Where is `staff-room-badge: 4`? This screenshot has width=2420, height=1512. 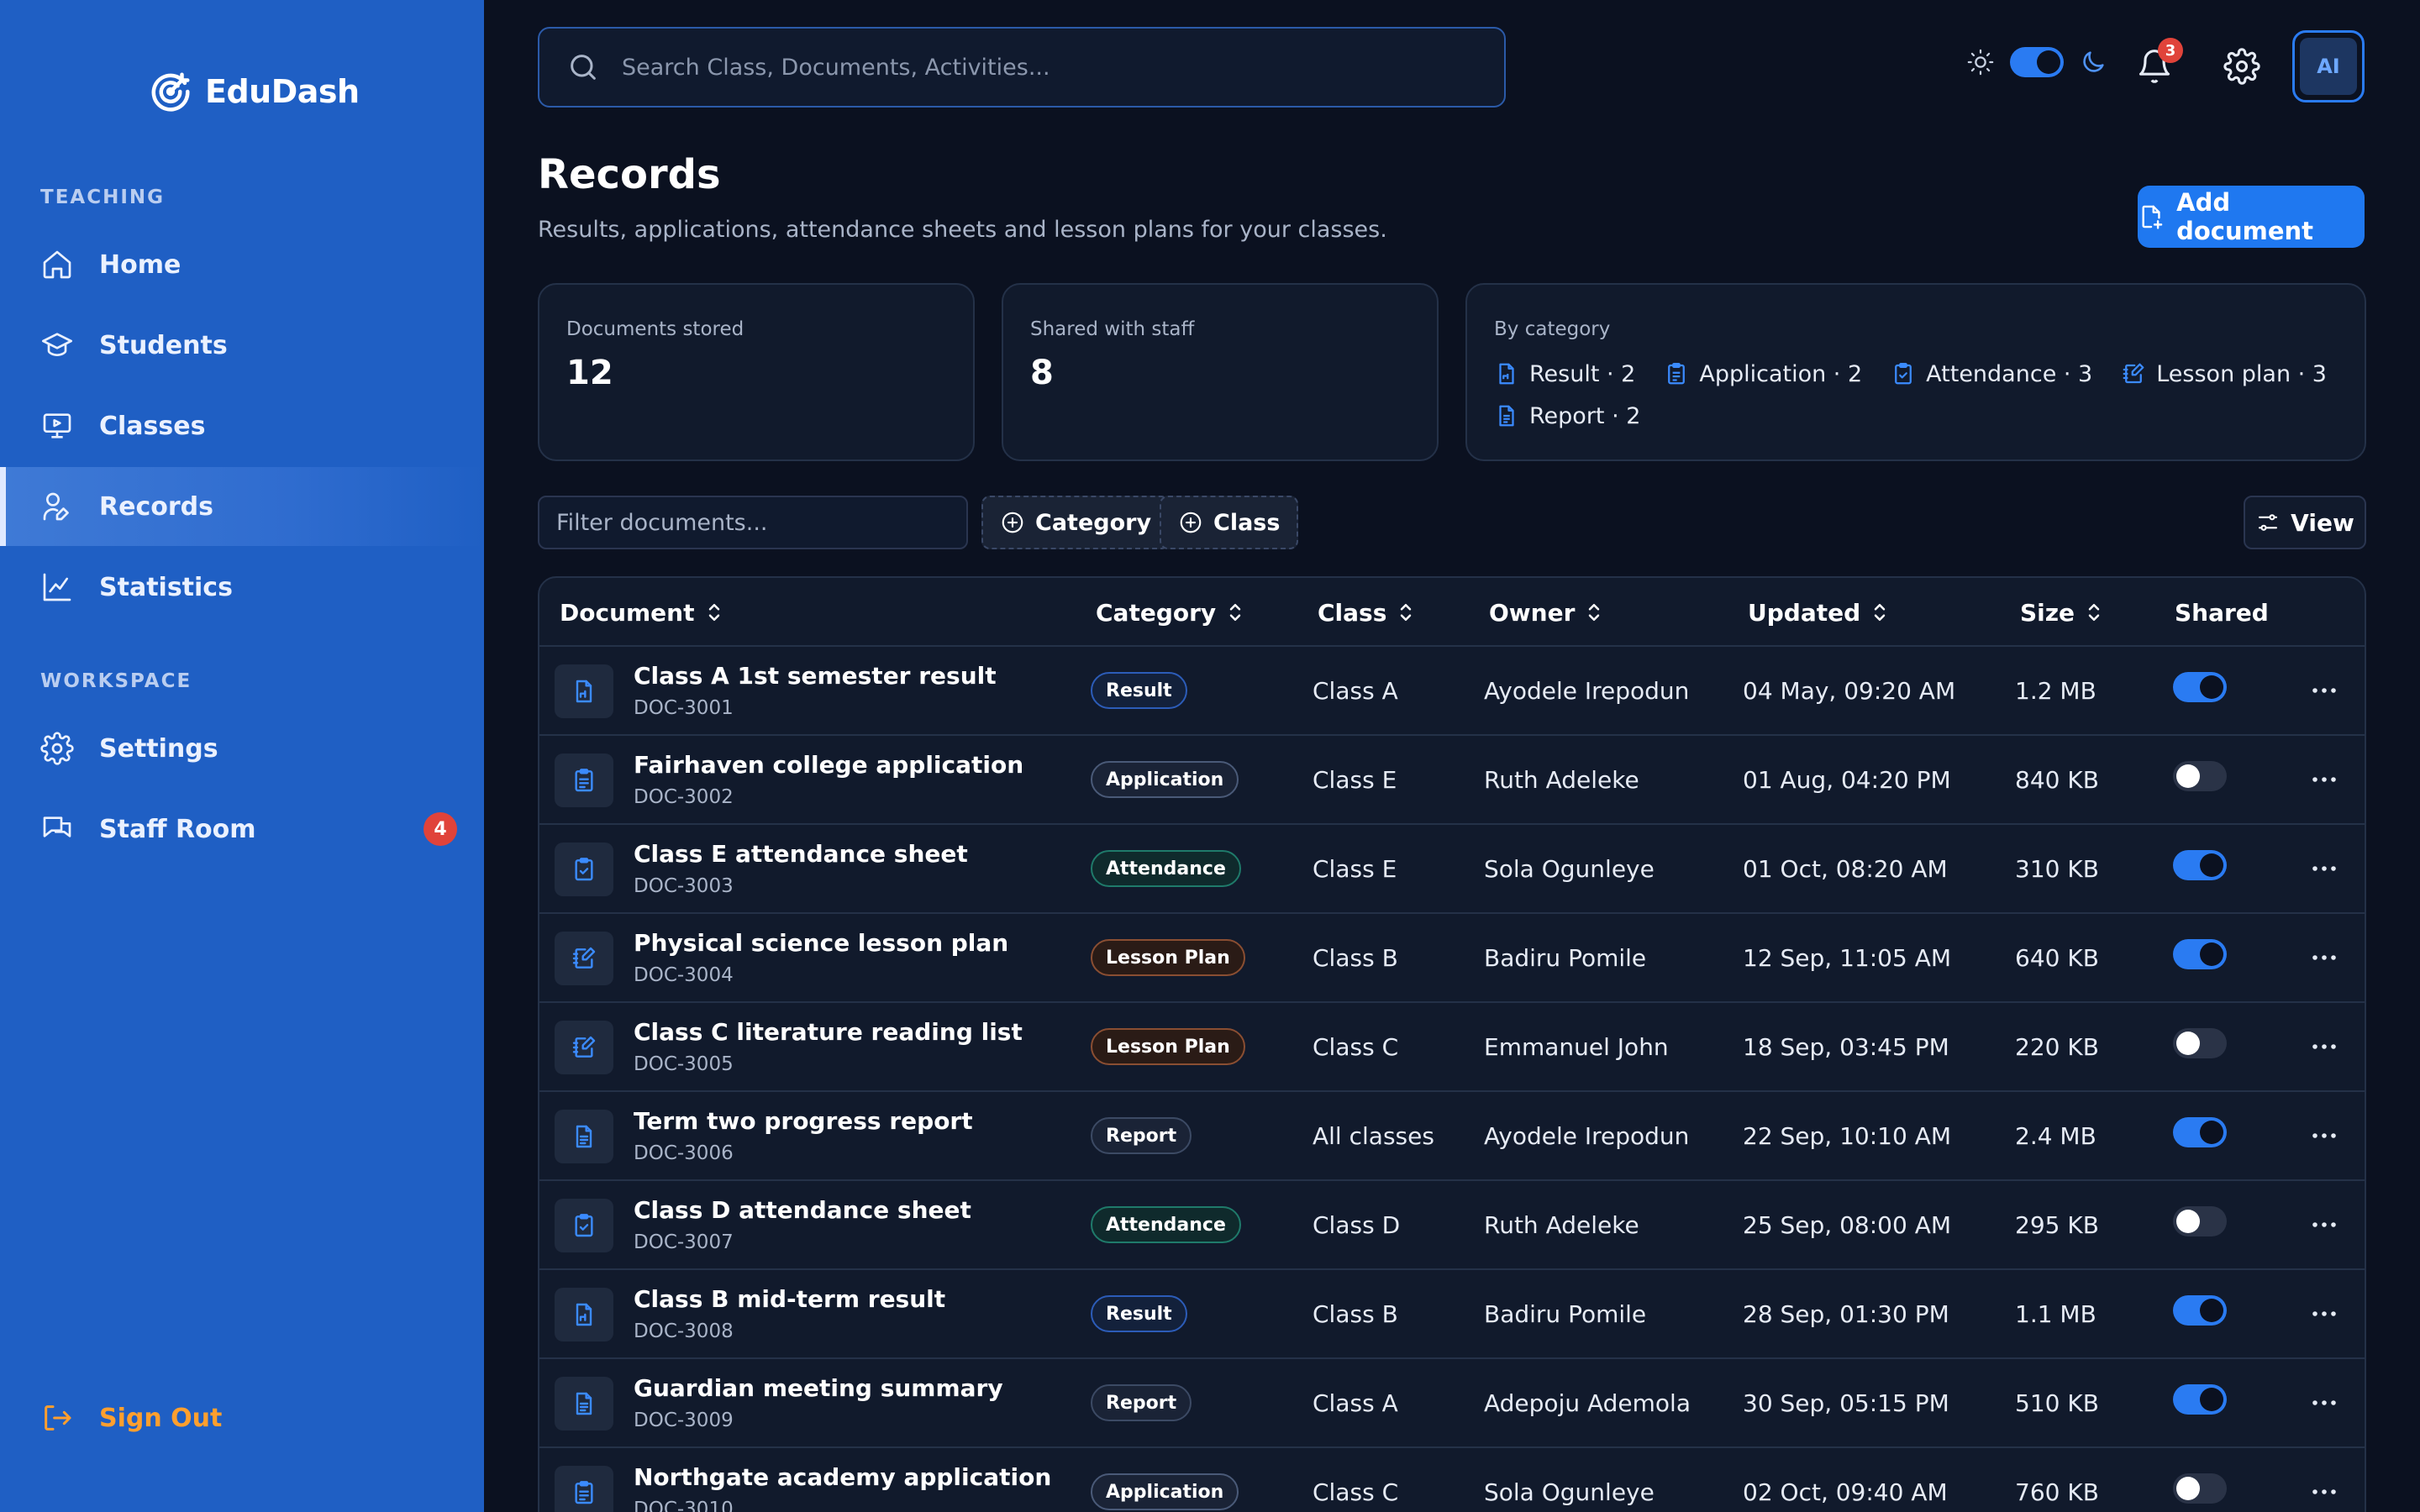
staff-room-badge: 4 is located at coordinates (440, 829).